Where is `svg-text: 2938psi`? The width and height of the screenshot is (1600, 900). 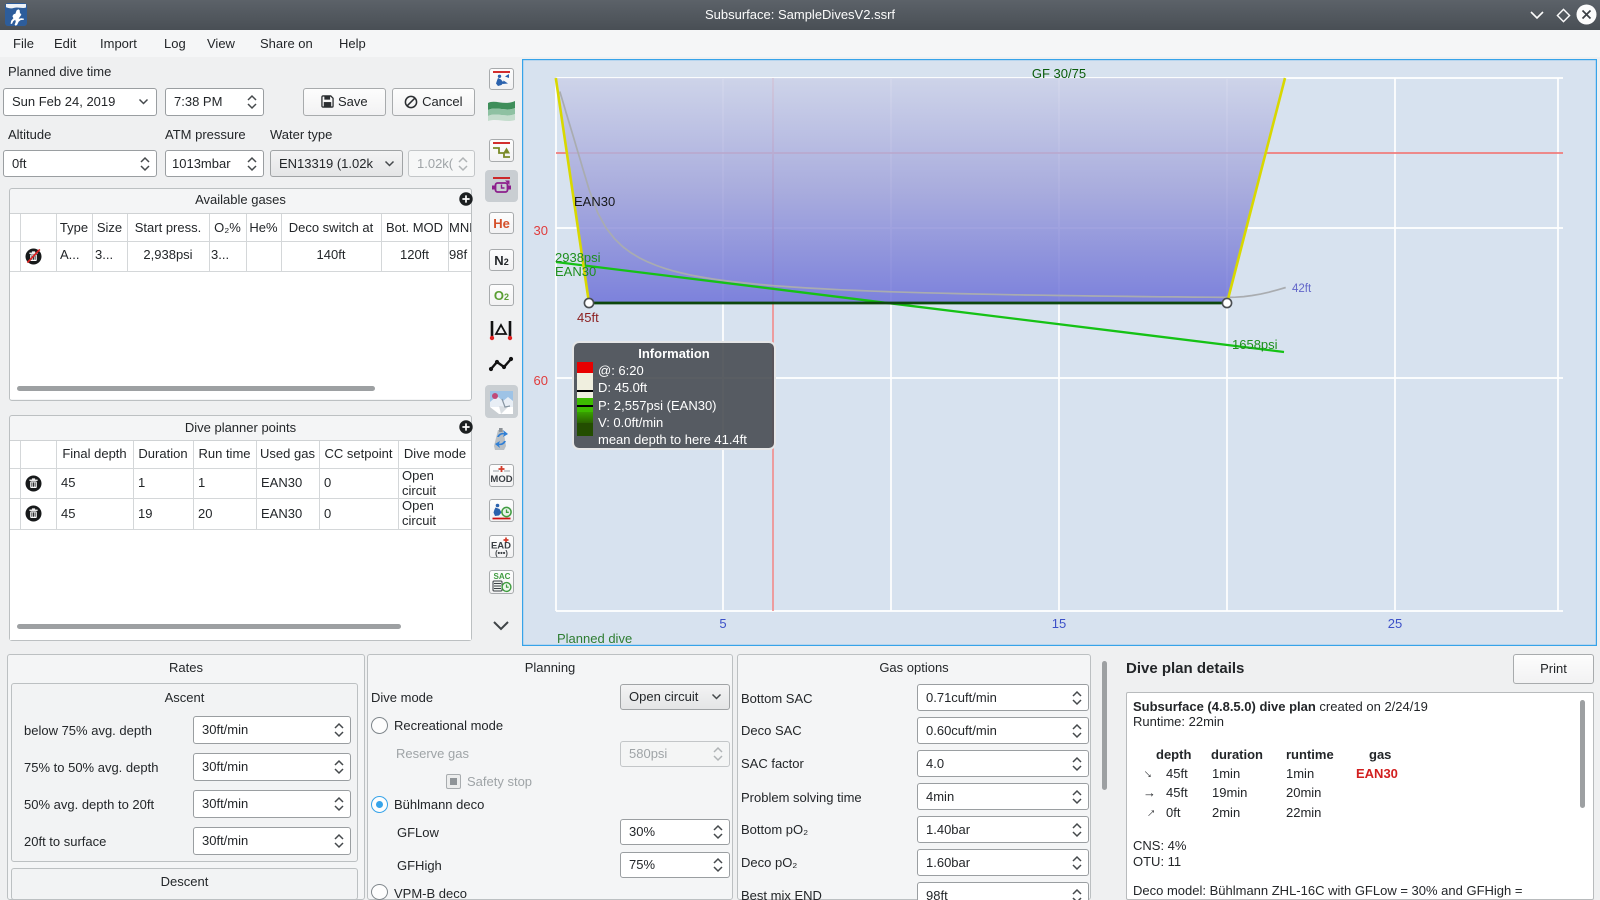
svg-text: 2938psi is located at coordinates (578, 257).